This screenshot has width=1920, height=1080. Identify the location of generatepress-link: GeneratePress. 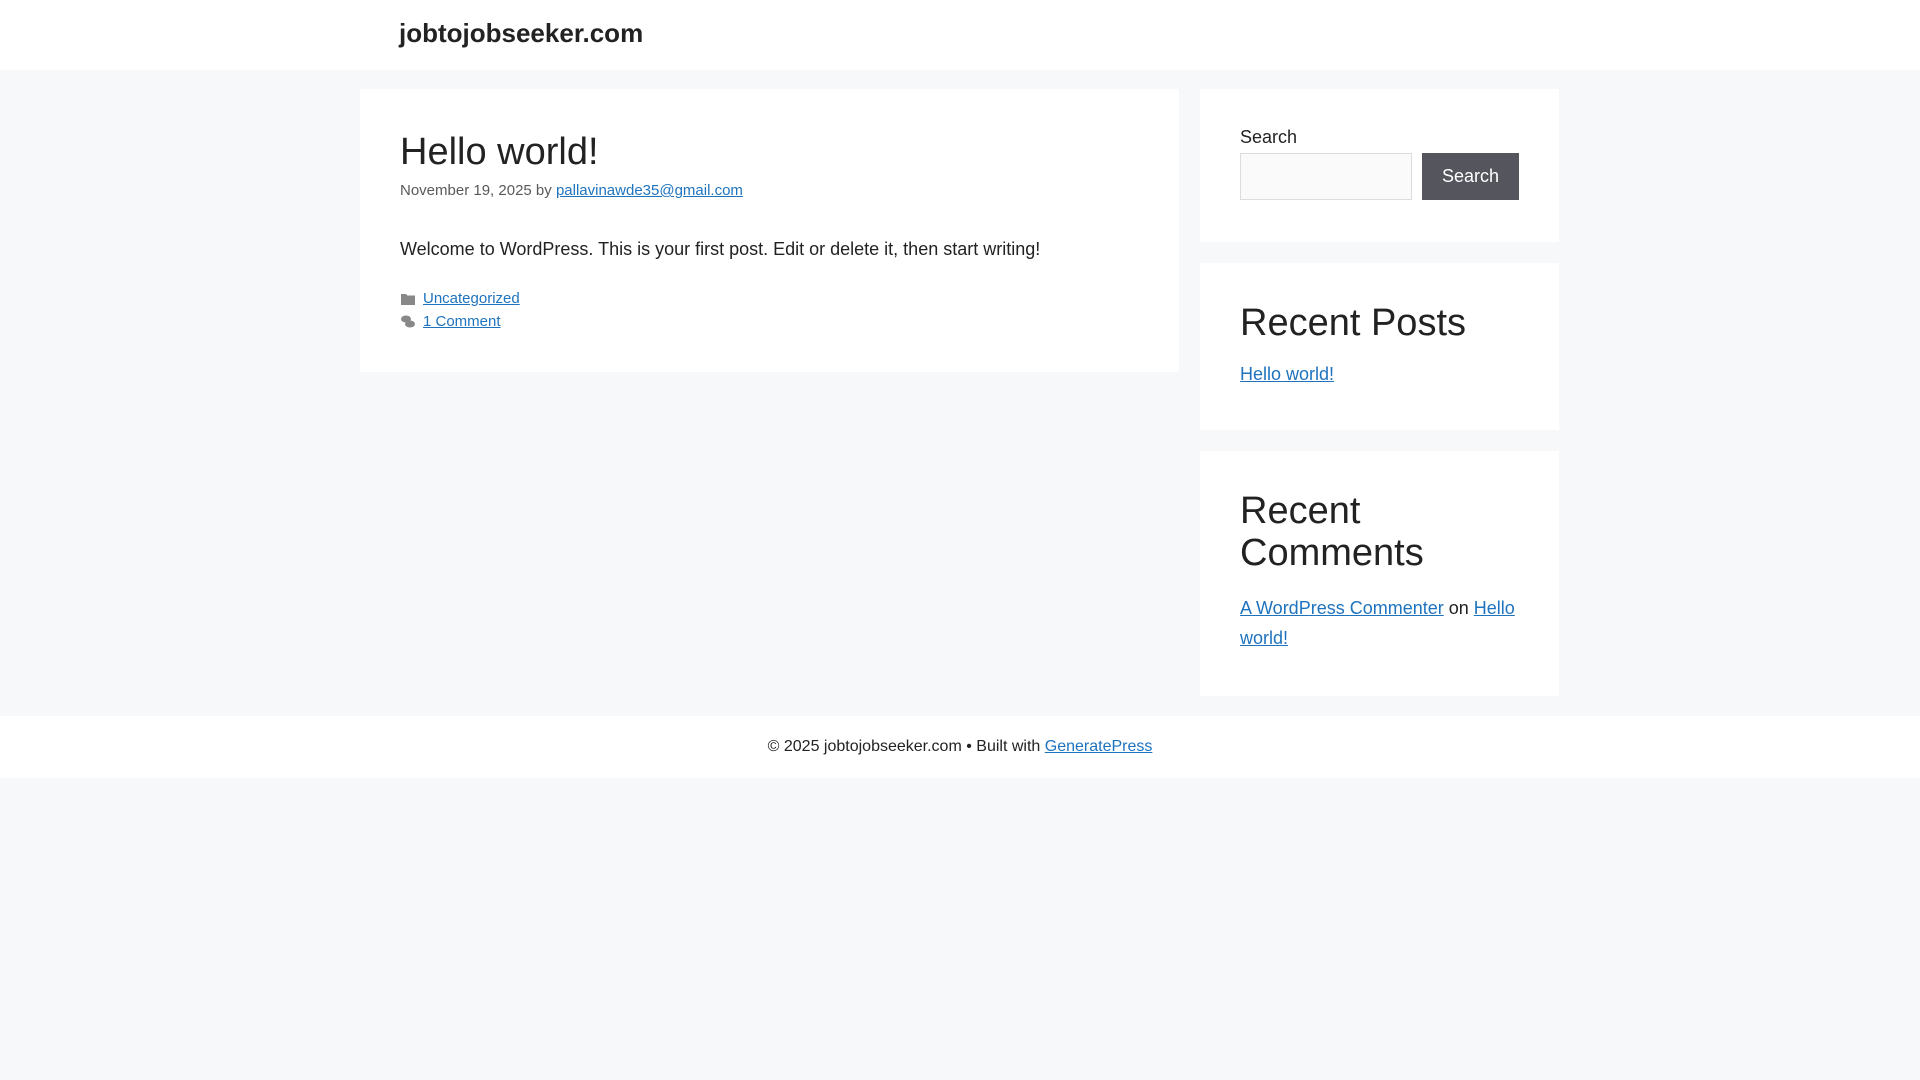
(1099, 746).